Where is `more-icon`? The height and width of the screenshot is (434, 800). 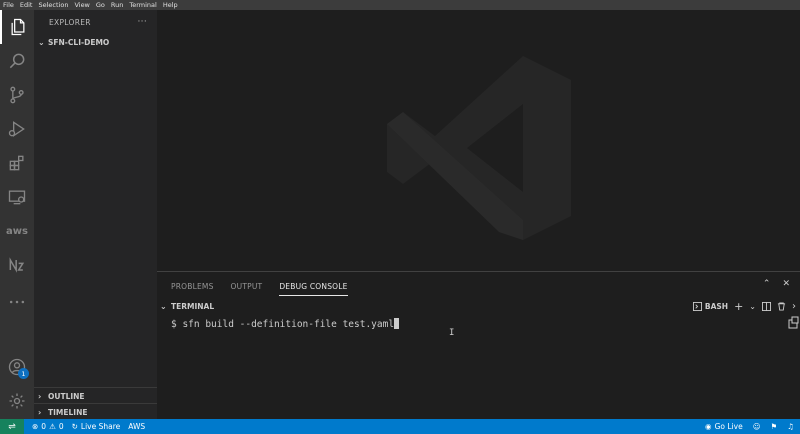 more-icon is located at coordinates (17, 302).